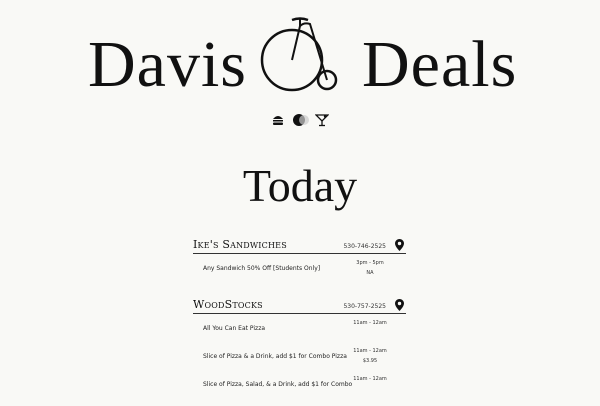 The image size is (600, 406). I want to click on site-title-deals: Deals, so click(440, 64).